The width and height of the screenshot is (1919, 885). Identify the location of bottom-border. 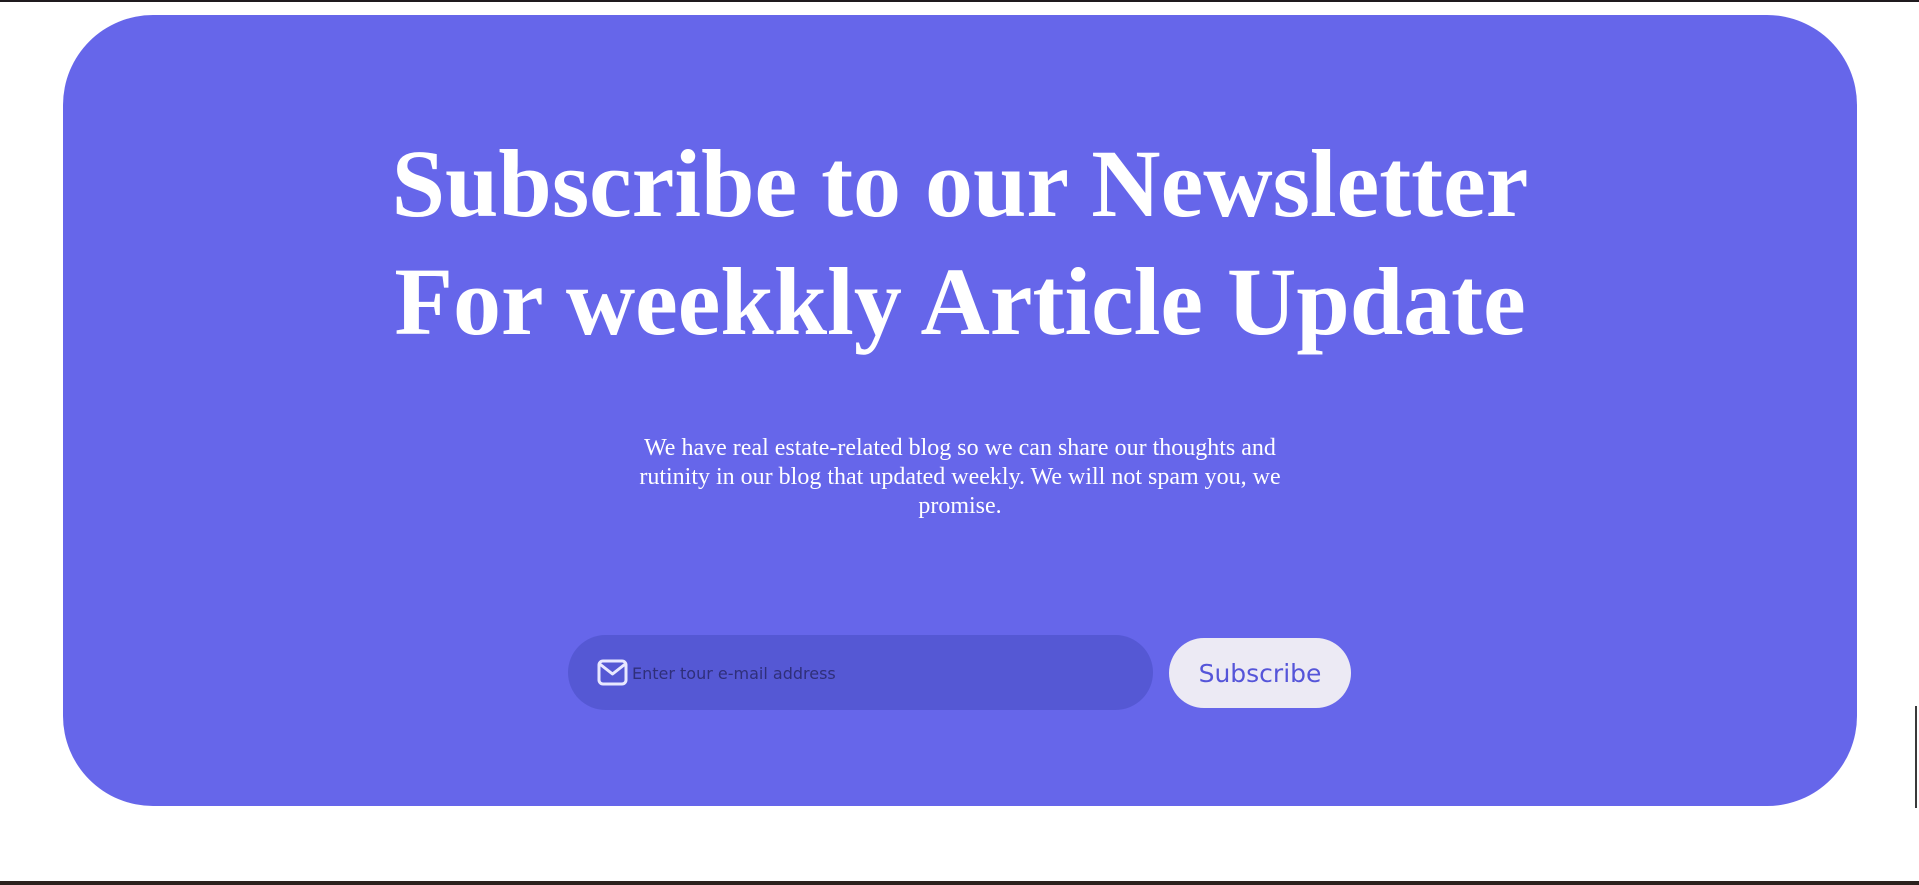
(959, 883).